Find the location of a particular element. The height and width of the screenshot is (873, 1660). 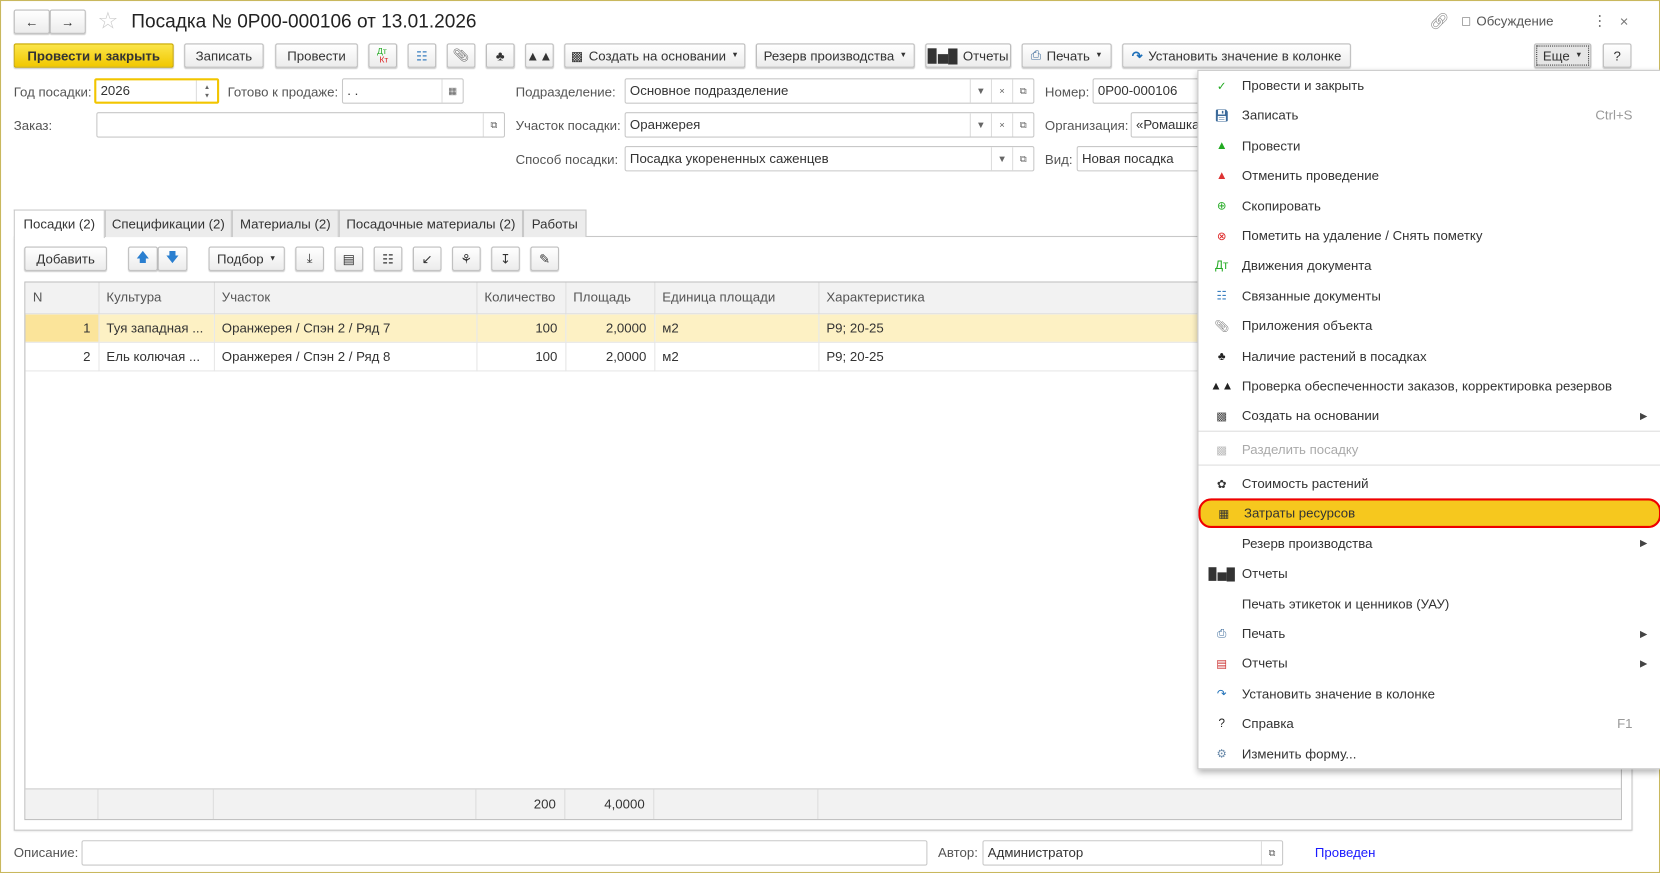

create-based-button: ▩ Создать на основании ▼ is located at coordinates (655, 55).